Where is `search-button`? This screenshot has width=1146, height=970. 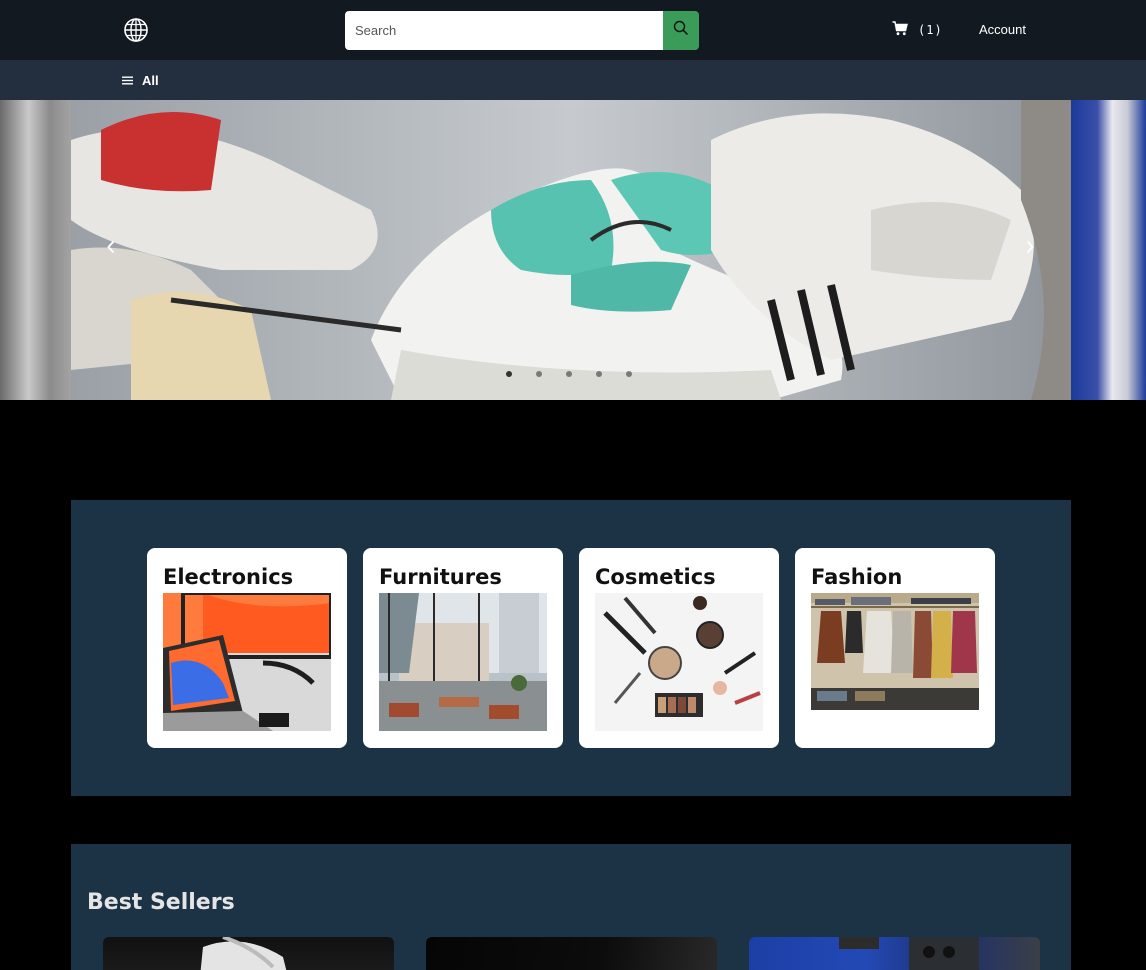 search-button is located at coordinates (681, 30).